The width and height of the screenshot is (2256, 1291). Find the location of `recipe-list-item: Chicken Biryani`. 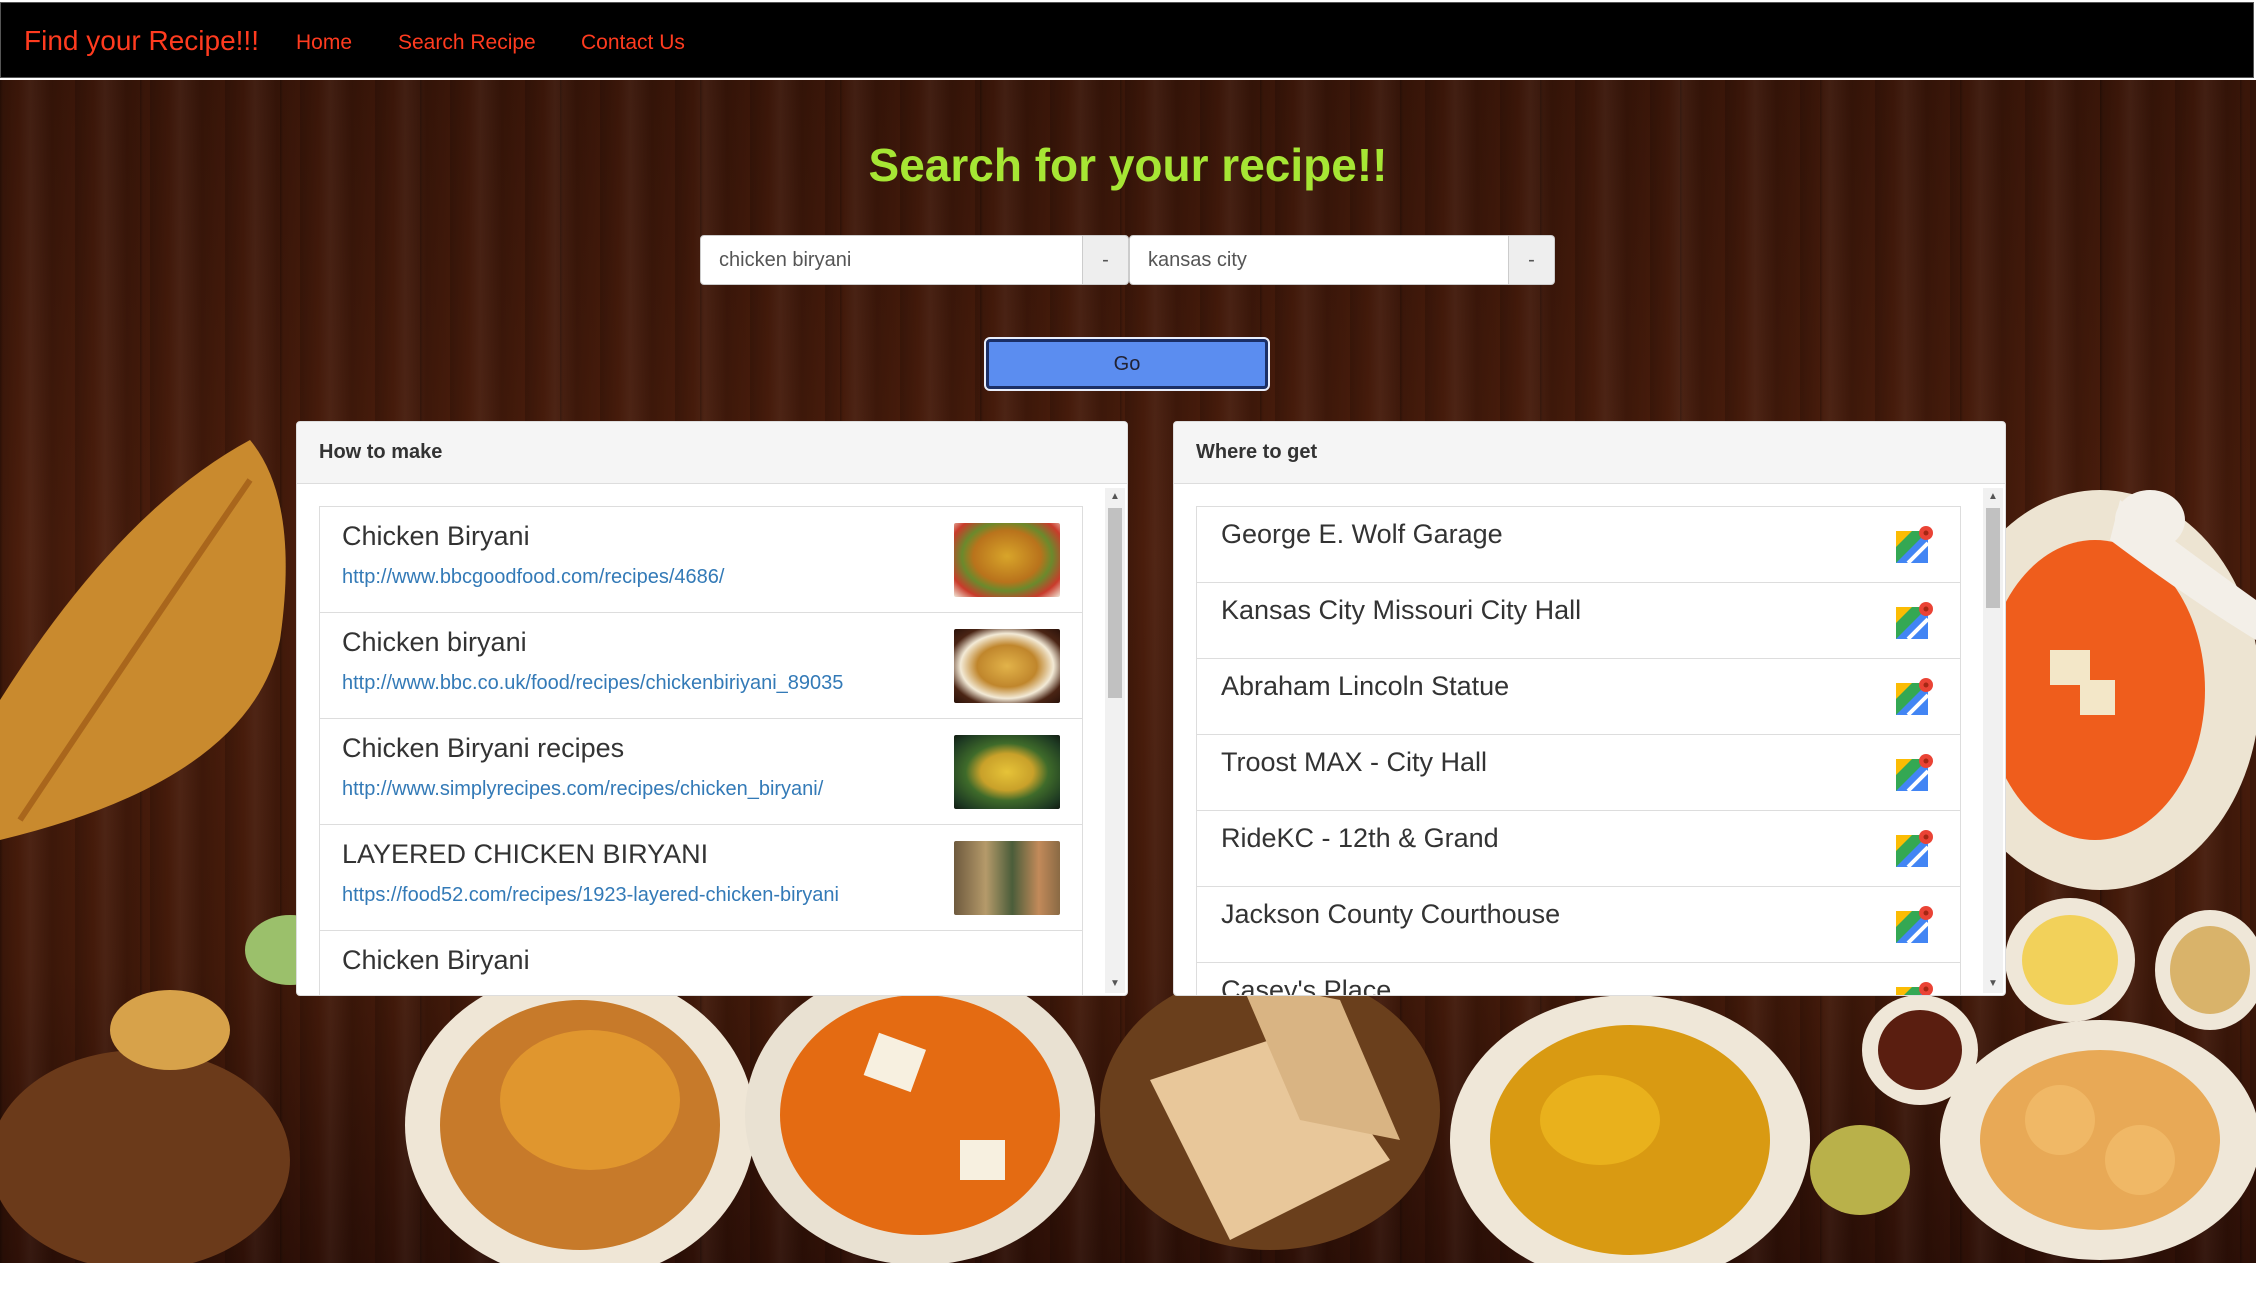

recipe-list-item: Chicken Biryani is located at coordinates (701, 962).